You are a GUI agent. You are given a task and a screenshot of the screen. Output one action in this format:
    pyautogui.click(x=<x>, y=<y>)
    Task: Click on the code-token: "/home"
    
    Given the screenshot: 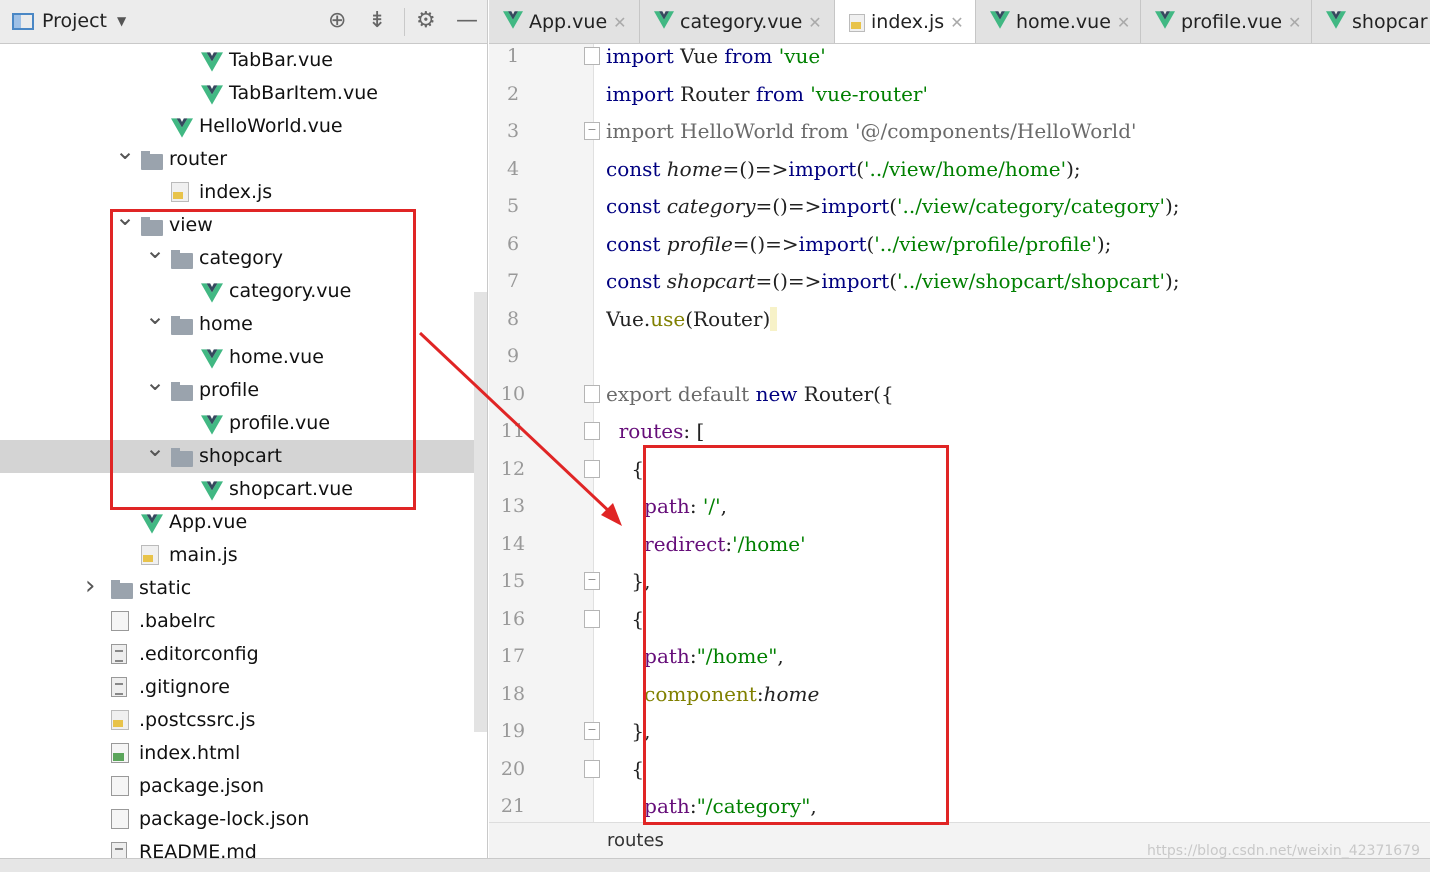 What is the action you would take?
    pyautogui.click(x=737, y=656)
    